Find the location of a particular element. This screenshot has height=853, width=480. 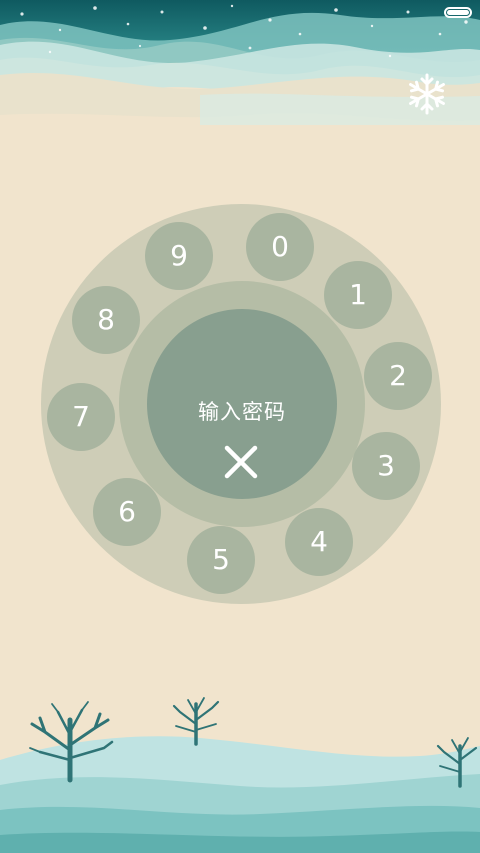

close-icon is located at coordinates (241, 462).